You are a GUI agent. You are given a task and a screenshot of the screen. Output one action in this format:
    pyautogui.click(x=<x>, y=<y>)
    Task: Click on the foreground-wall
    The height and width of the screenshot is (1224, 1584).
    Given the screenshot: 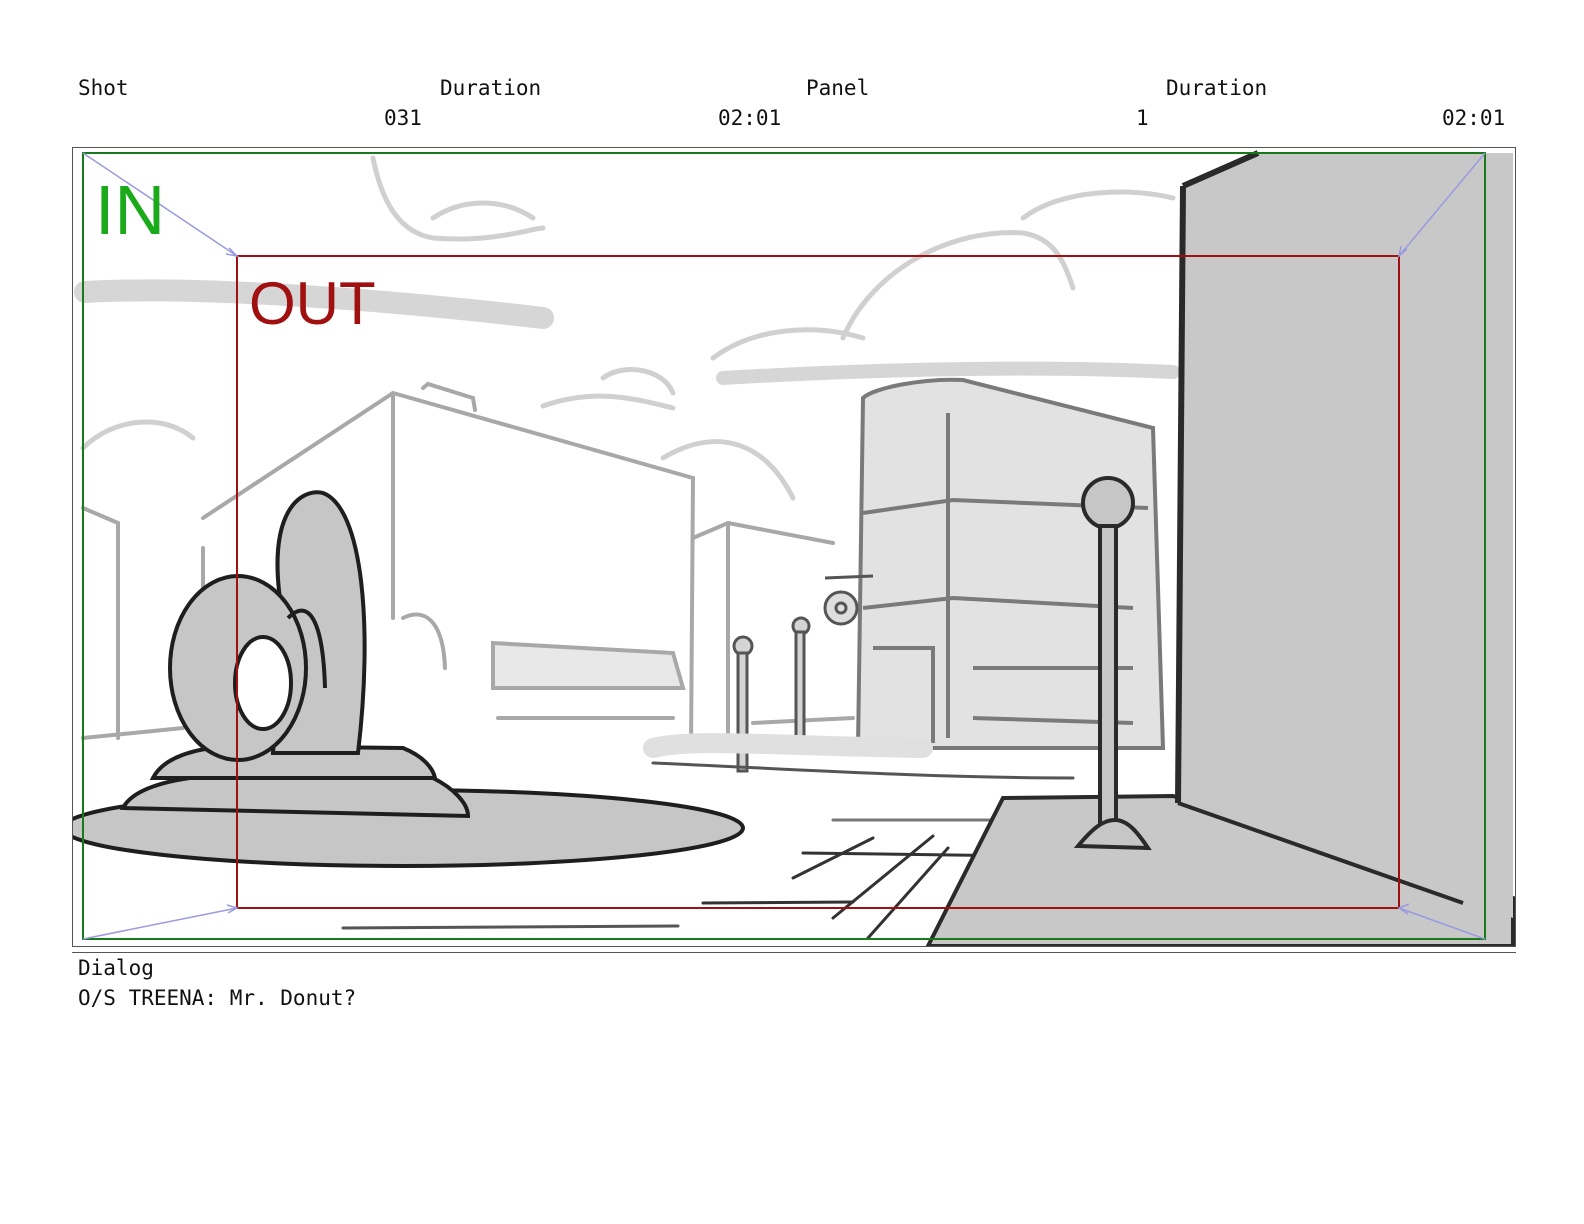 What is the action you would take?
    pyautogui.click(x=1344, y=534)
    